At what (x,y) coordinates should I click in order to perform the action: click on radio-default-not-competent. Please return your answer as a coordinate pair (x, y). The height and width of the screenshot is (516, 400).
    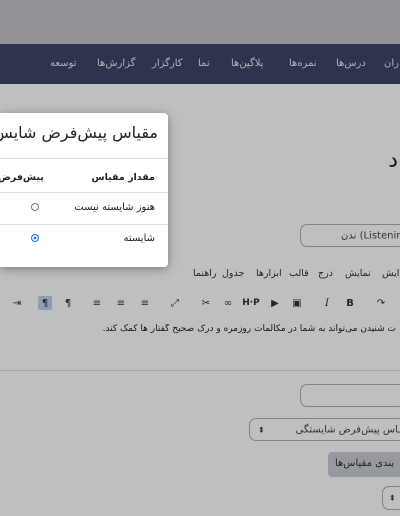
    Looking at the image, I should click on (35, 207).